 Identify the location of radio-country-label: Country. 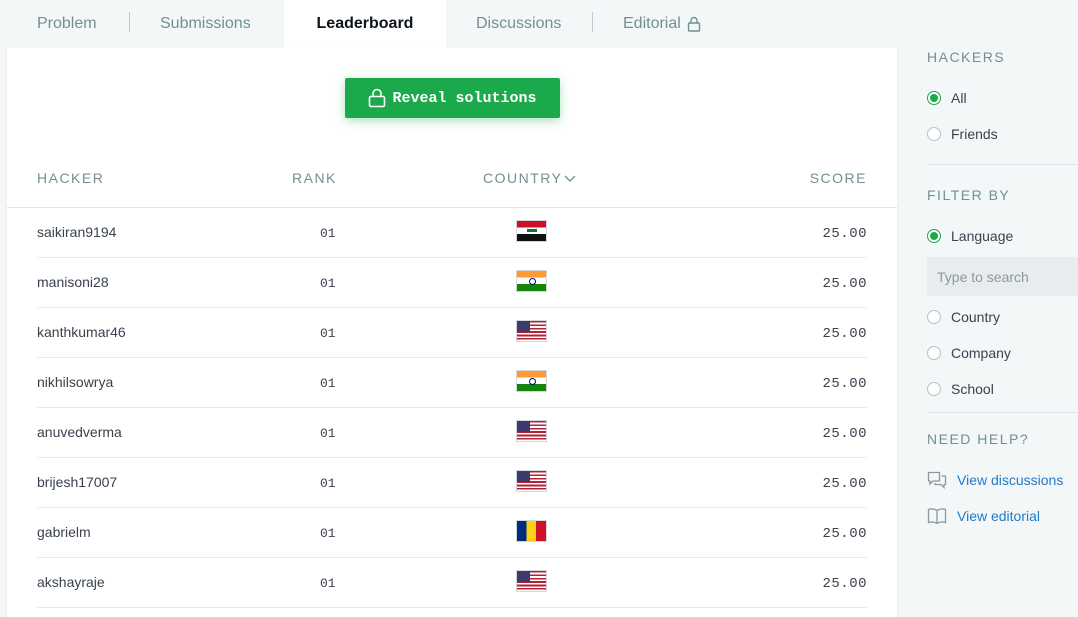
(976, 317).